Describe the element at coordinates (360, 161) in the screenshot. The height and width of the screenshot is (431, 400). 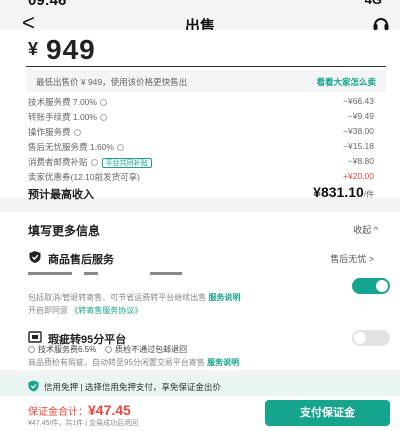
I see `fee-value: −¥8.80` at that location.